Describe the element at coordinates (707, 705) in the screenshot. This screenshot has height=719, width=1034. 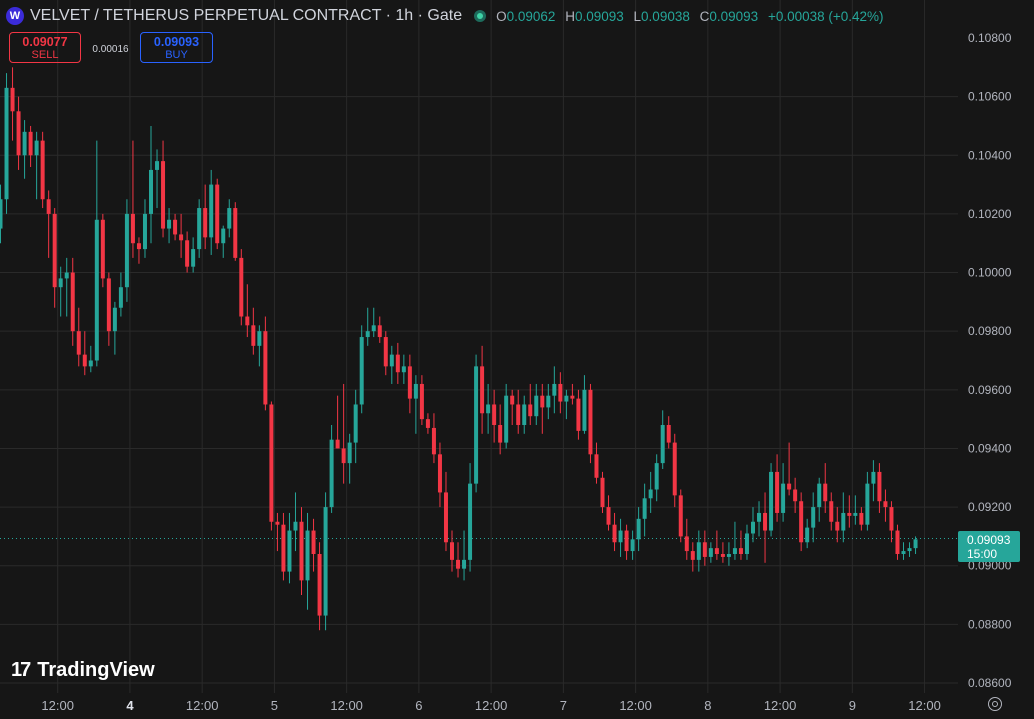
I see `time-tick-label: 8` at that location.